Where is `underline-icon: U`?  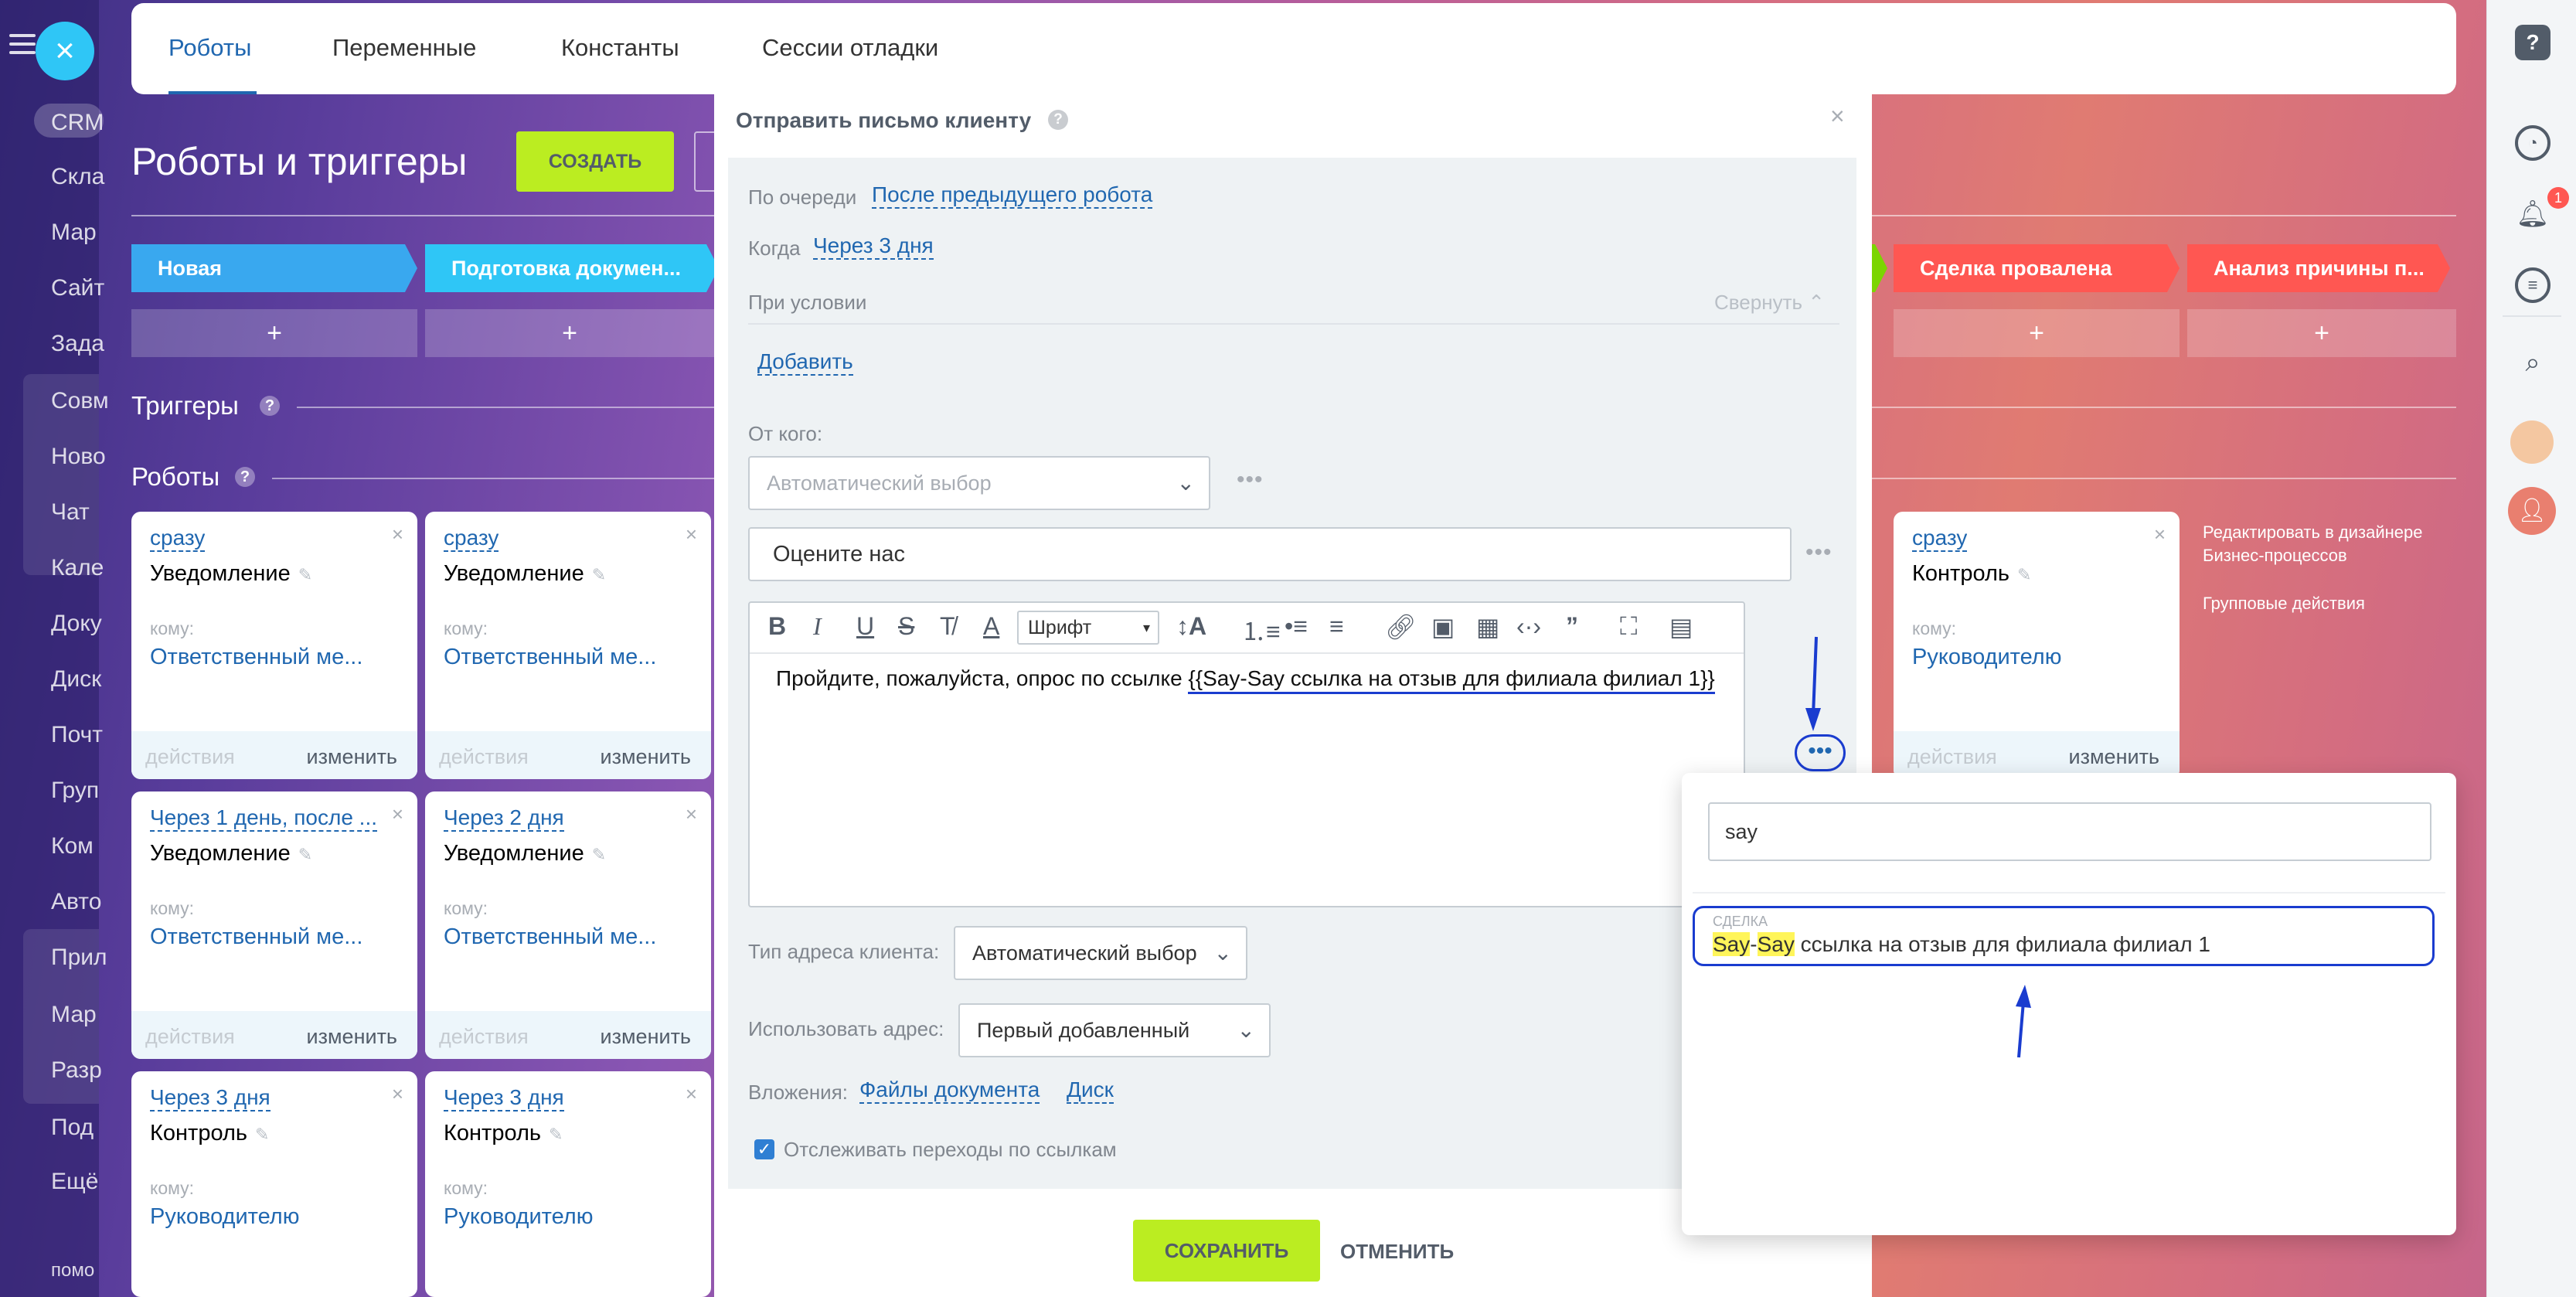
underline-icon: U is located at coordinates (865, 626).